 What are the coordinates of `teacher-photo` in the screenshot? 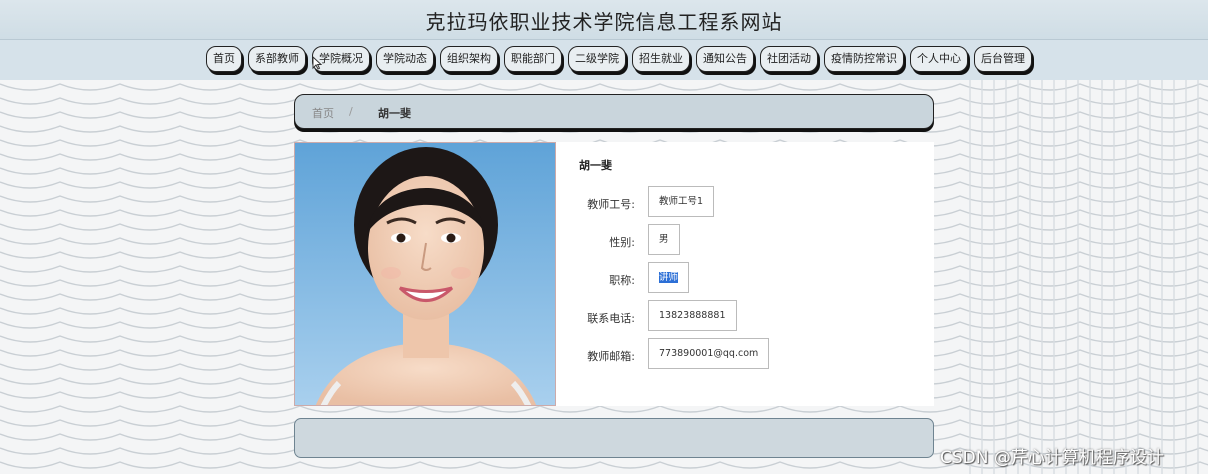 It's located at (425, 274).